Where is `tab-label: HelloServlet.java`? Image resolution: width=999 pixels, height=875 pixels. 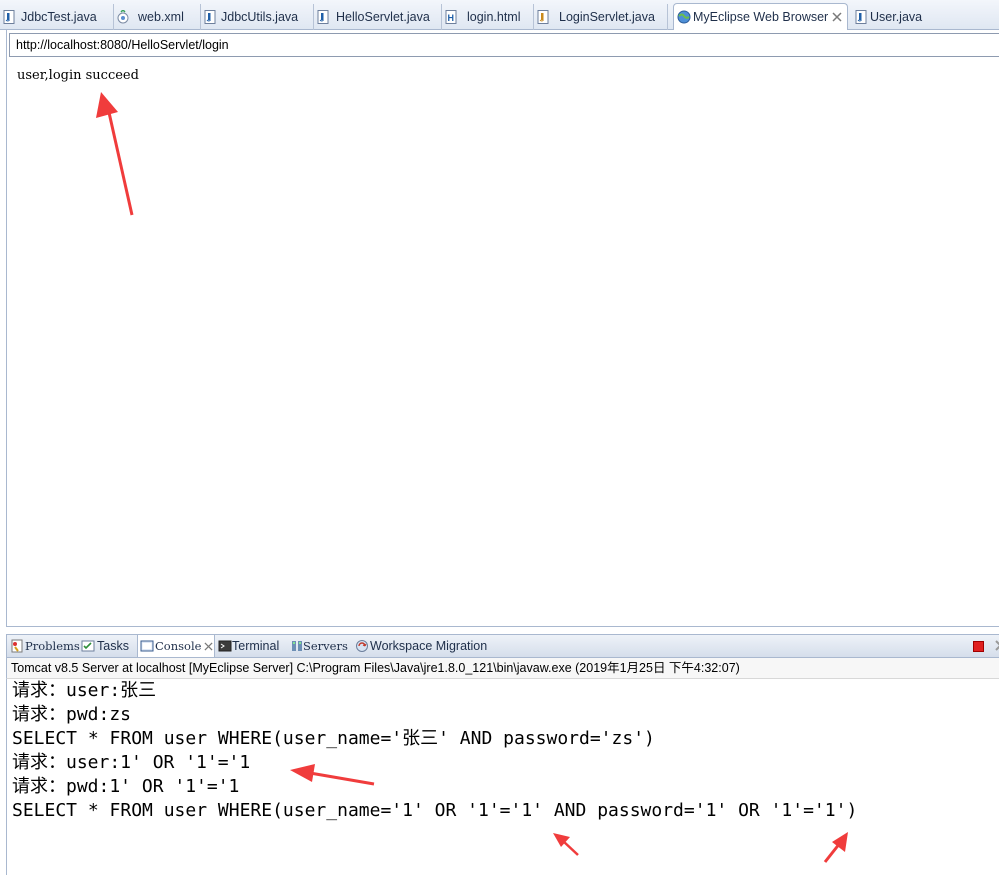 tab-label: HelloServlet.java is located at coordinates (383, 17).